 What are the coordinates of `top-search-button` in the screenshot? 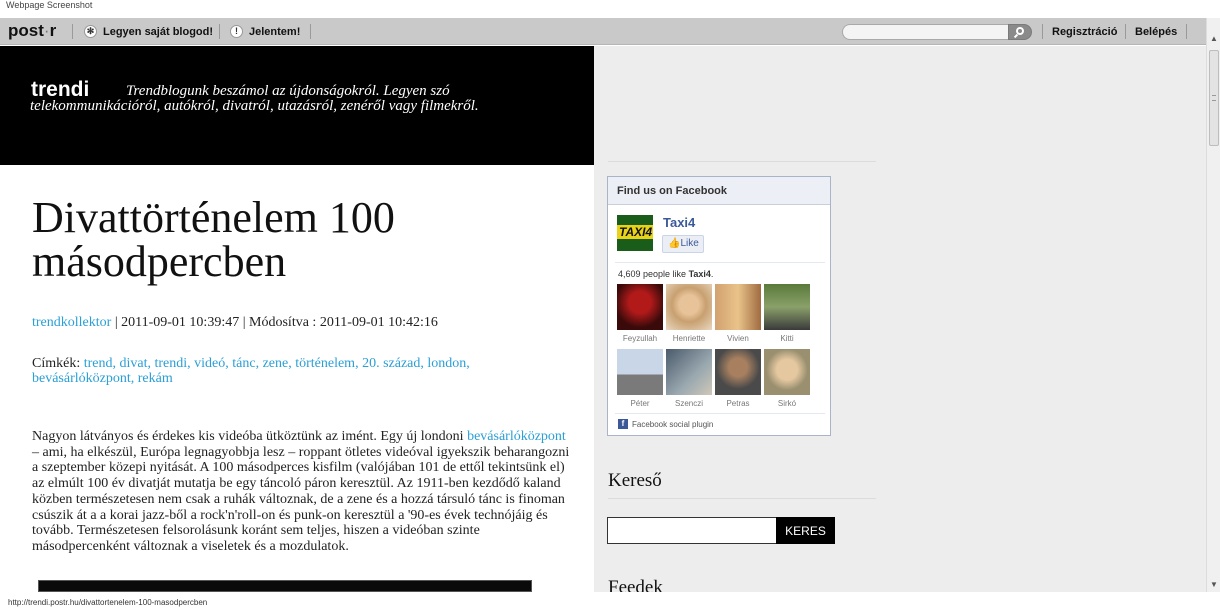 It's located at (1020, 32).